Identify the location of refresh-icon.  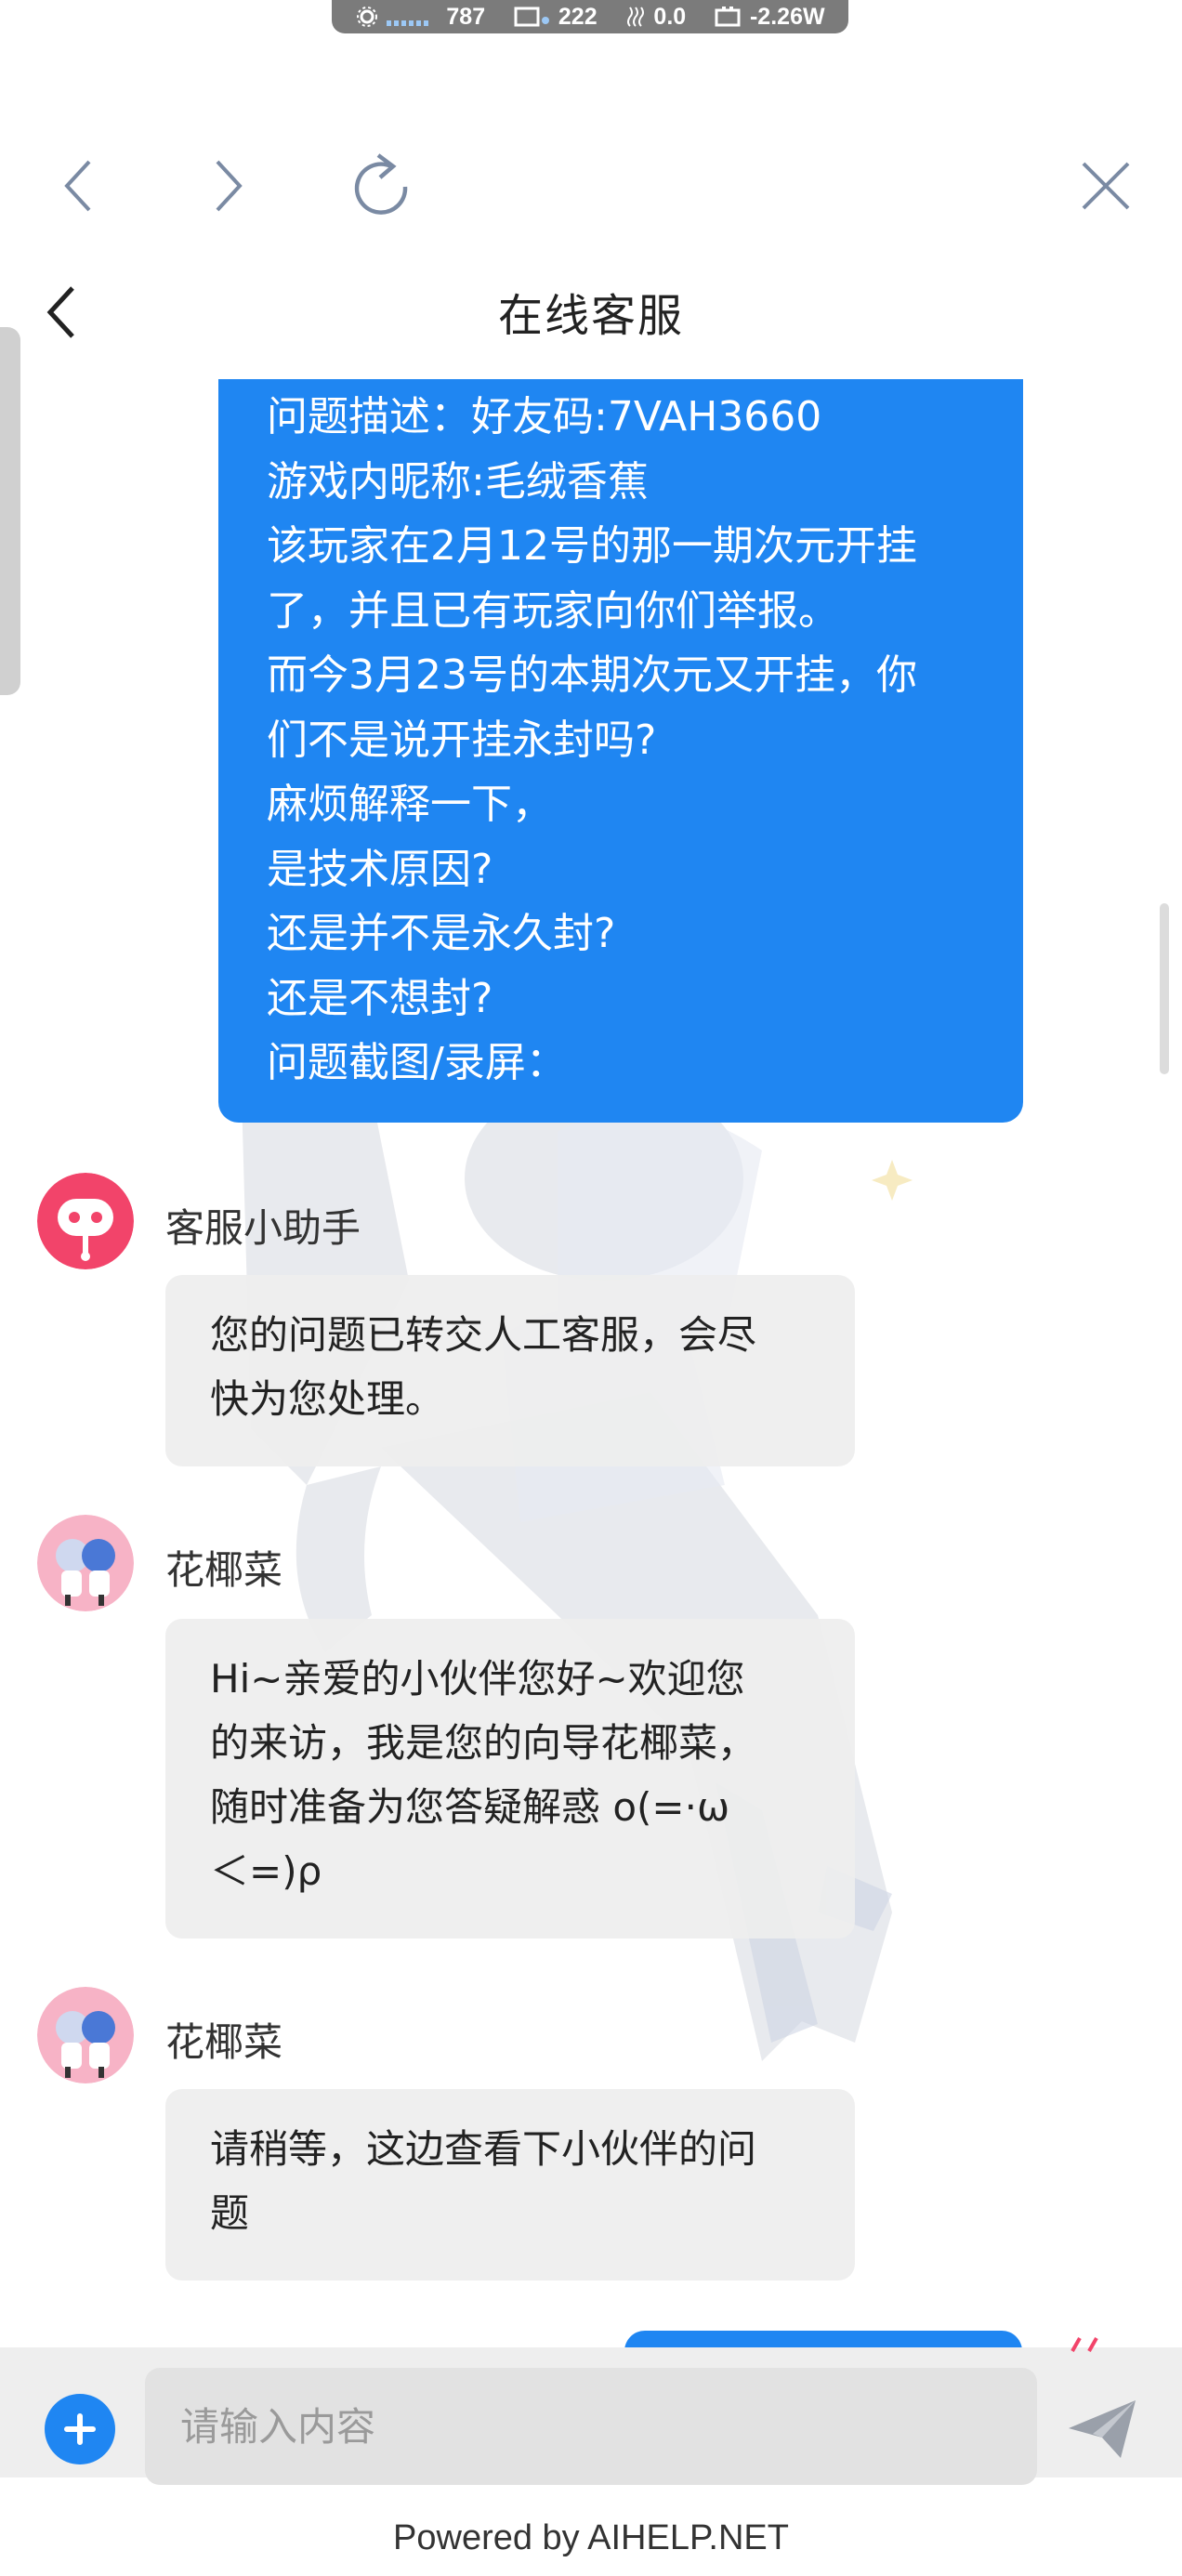
(381, 184).